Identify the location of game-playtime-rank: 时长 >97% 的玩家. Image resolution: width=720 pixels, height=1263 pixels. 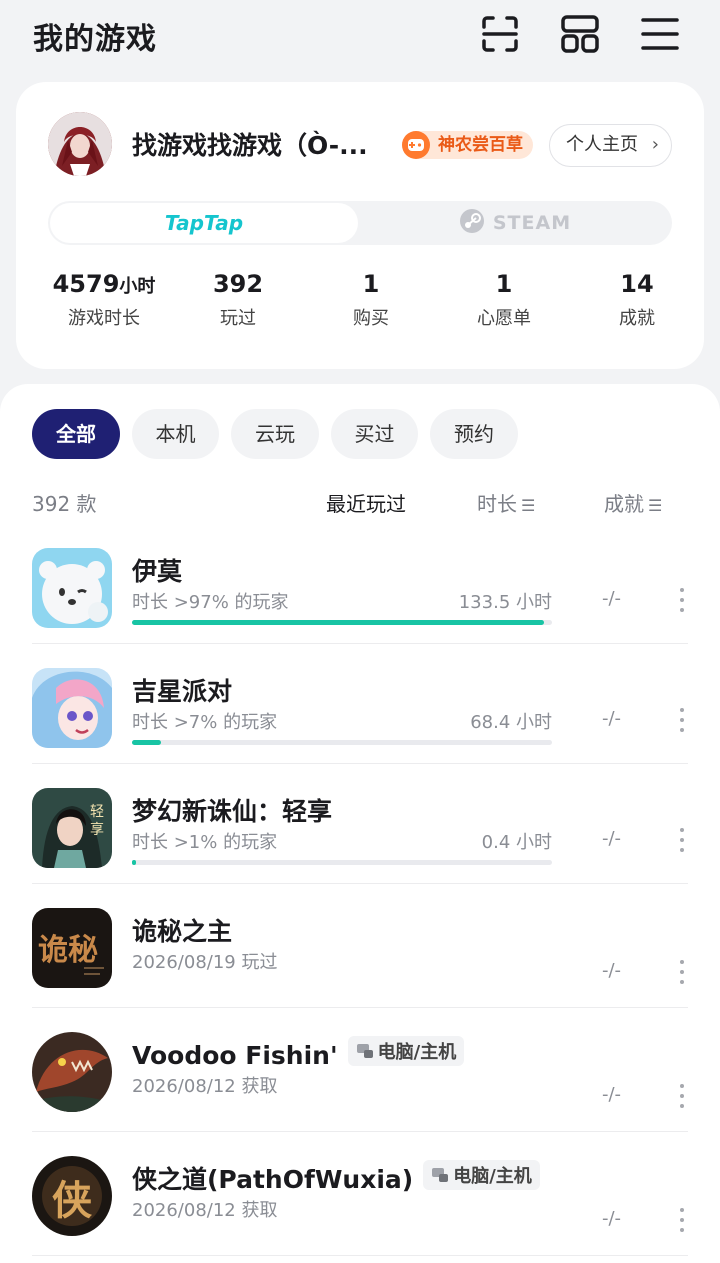
(210, 602).